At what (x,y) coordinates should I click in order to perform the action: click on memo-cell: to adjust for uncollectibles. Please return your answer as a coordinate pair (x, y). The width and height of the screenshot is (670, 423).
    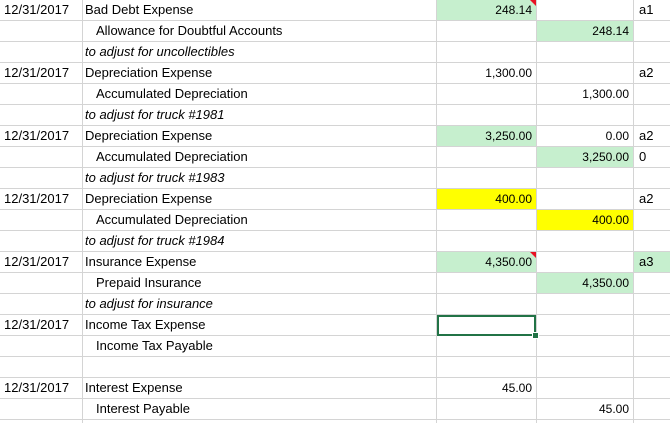
    Looking at the image, I should click on (260, 52).